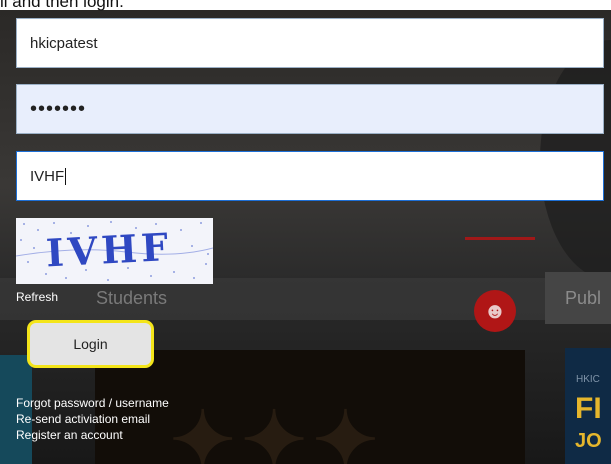 This screenshot has height=464, width=611. What do you see at coordinates (305, 299) in the screenshot?
I see `background-nav-band` at bounding box center [305, 299].